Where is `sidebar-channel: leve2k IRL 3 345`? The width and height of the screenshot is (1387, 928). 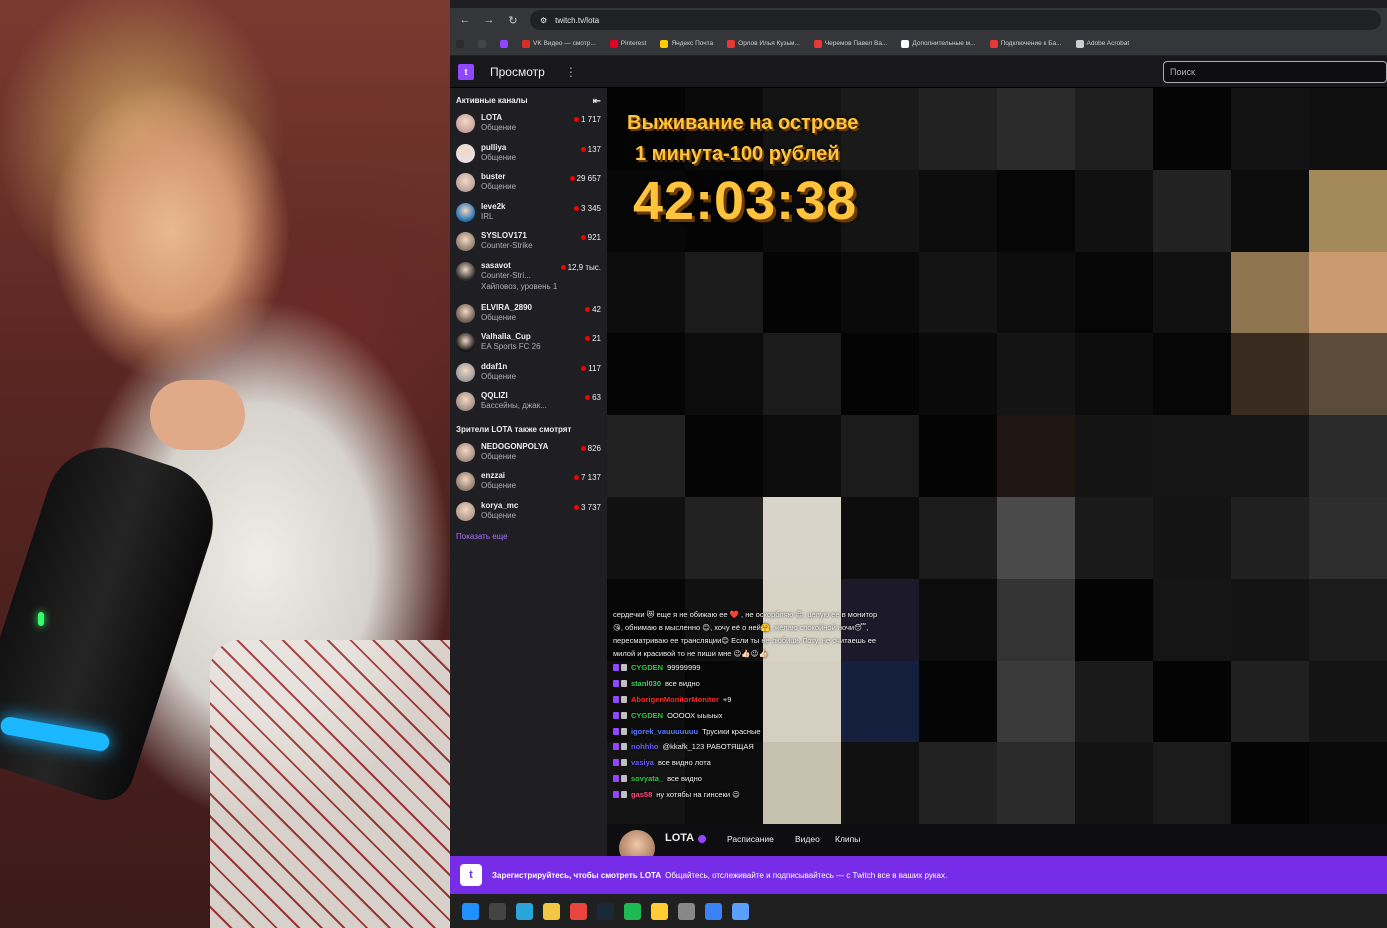
sidebar-channel: leve2k IRL 3 345 is located at coordinates (528, 217).